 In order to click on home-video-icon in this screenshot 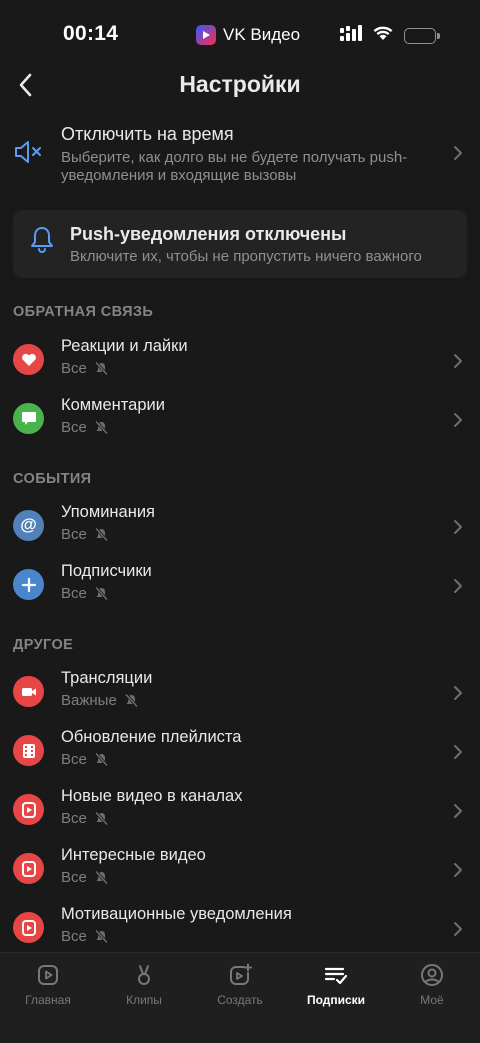, I will do `click(48, 975)`.